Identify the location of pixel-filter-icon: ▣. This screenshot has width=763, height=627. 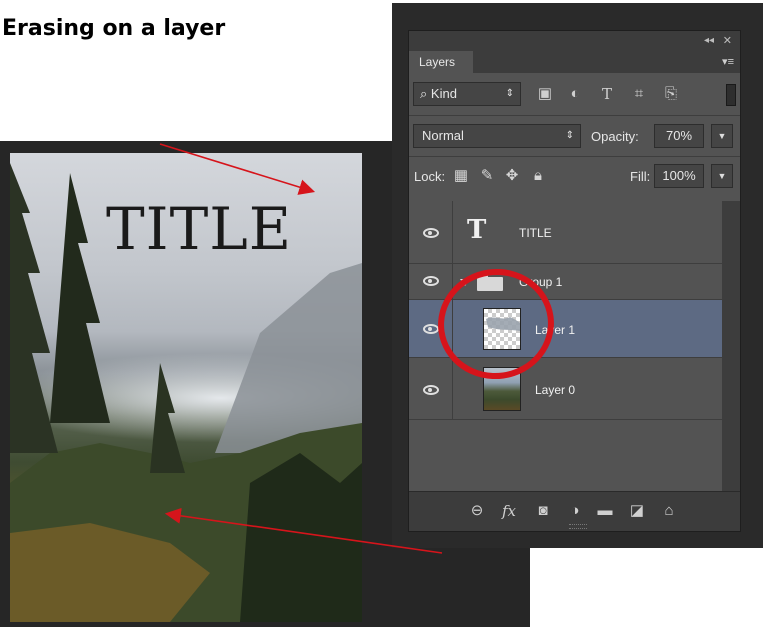
(545, 94).